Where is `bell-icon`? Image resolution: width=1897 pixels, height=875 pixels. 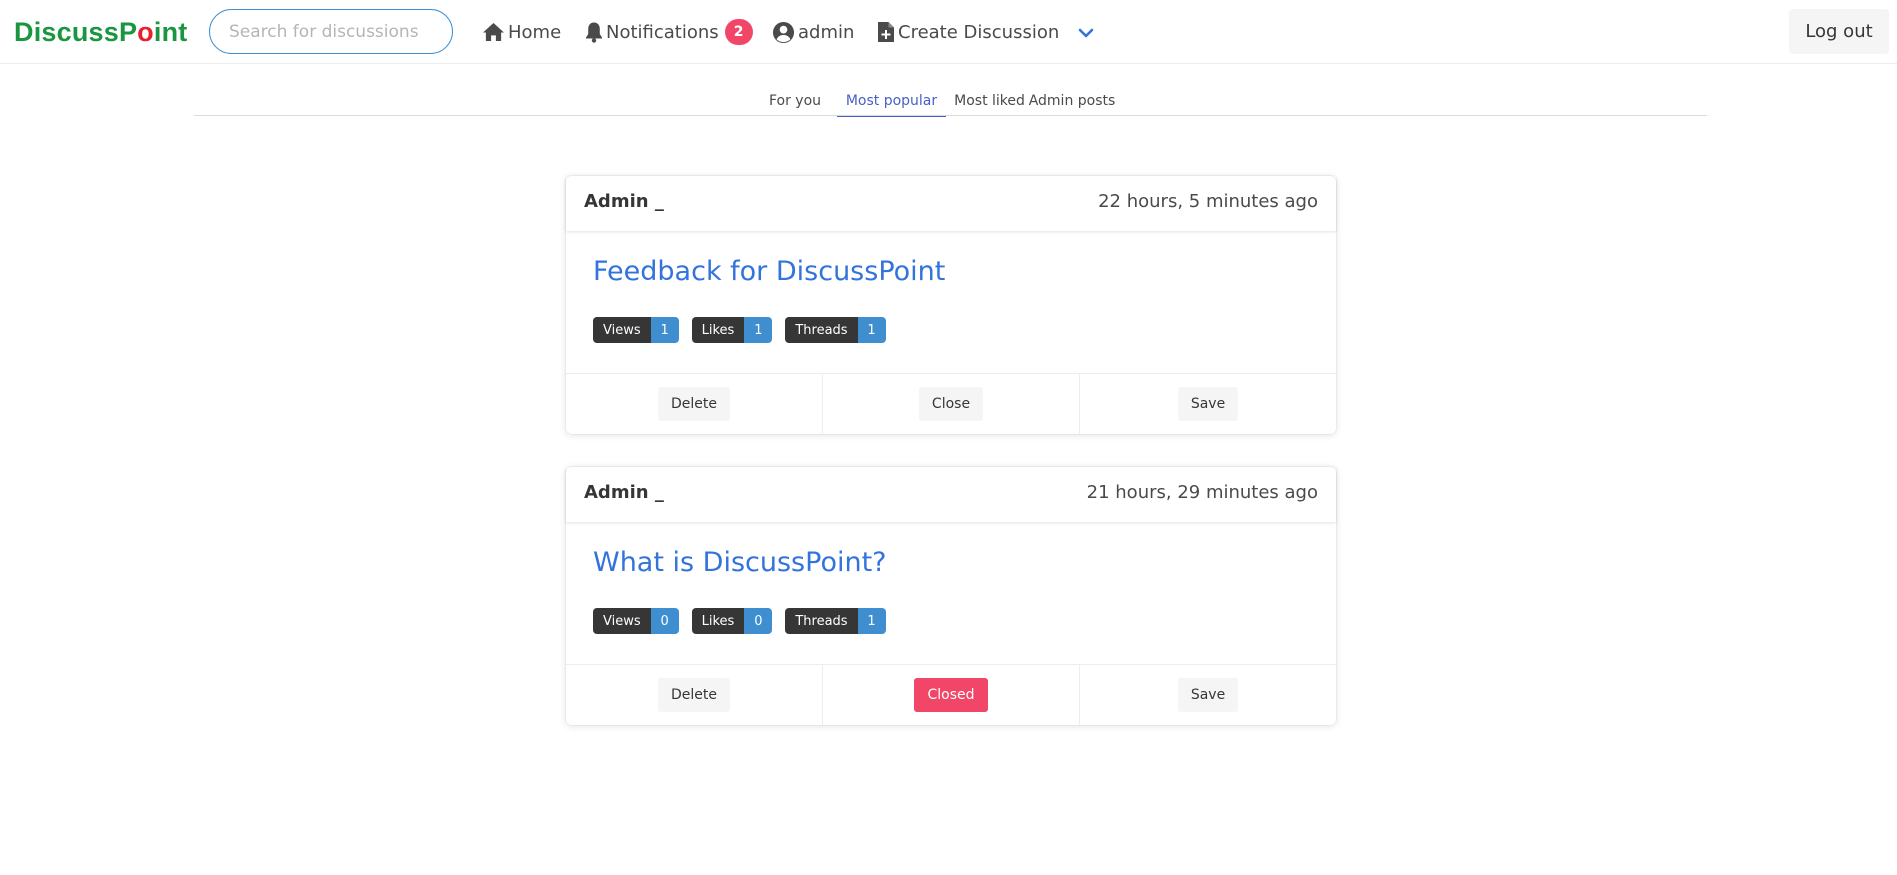
bell-icon is located at coordinates (594, 32).